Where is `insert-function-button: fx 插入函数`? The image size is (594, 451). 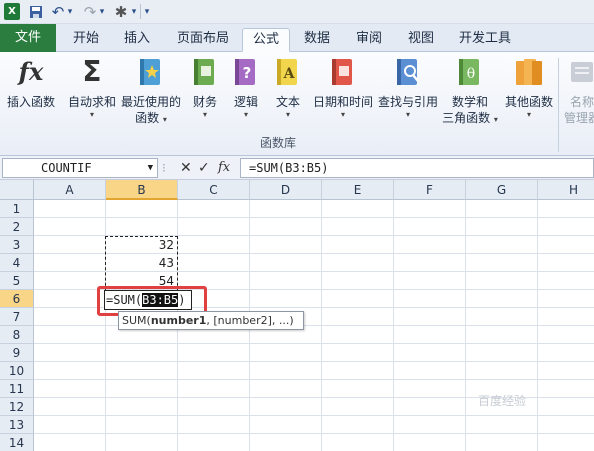 insert-function-button: fx 插入函数 is located at coordinates (31, 83).